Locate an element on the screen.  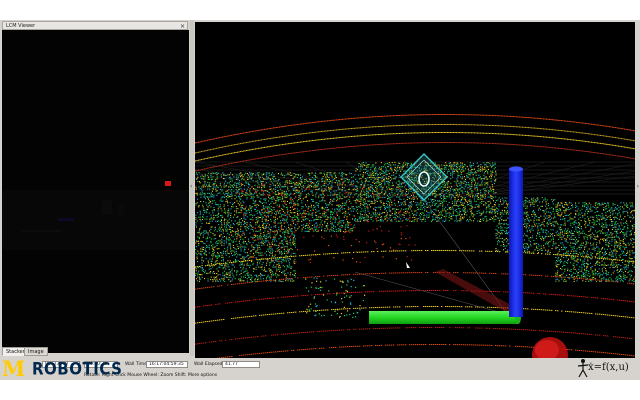
chevron-right-icon: › is located at coordinates (638, 186).